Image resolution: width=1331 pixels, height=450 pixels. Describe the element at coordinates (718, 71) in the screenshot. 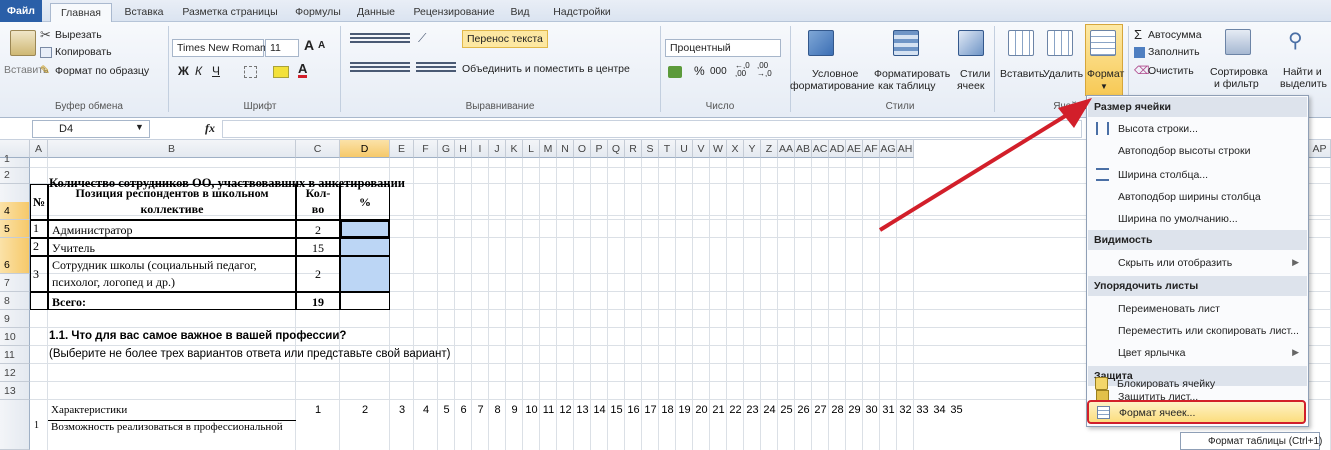

I see `thousands-button: 000` at that location.